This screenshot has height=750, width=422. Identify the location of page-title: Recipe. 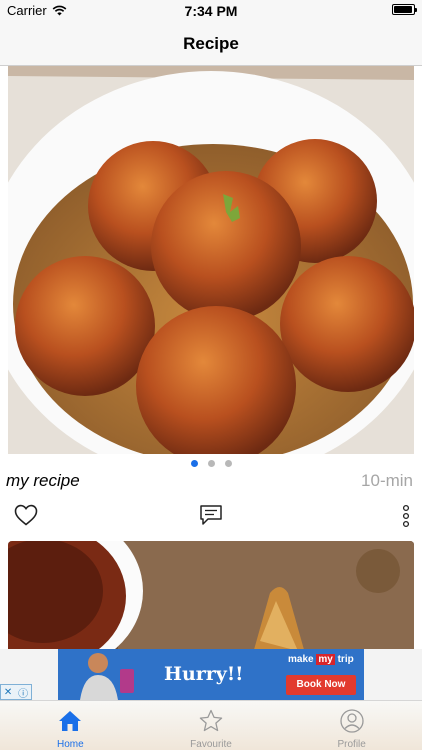
(211, 43).